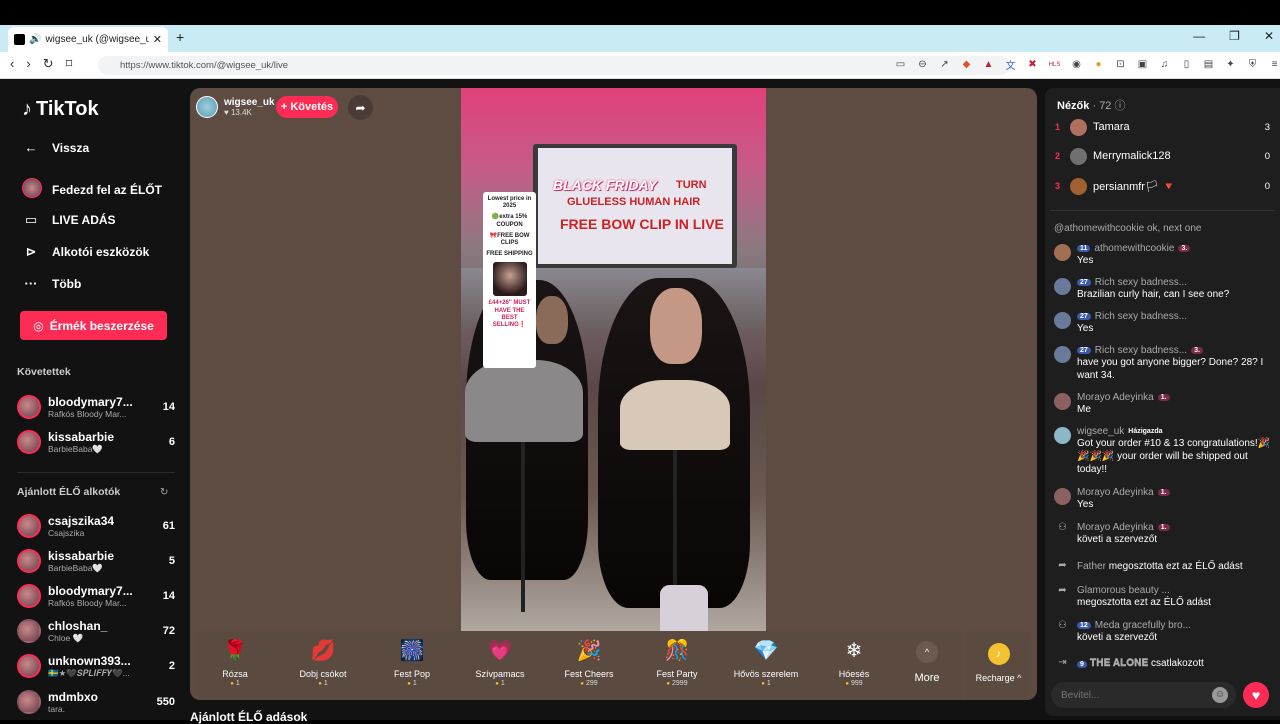 The image size is (1280, 724). I want to click on extension-box-icon: ▣, so click(1142, 64).